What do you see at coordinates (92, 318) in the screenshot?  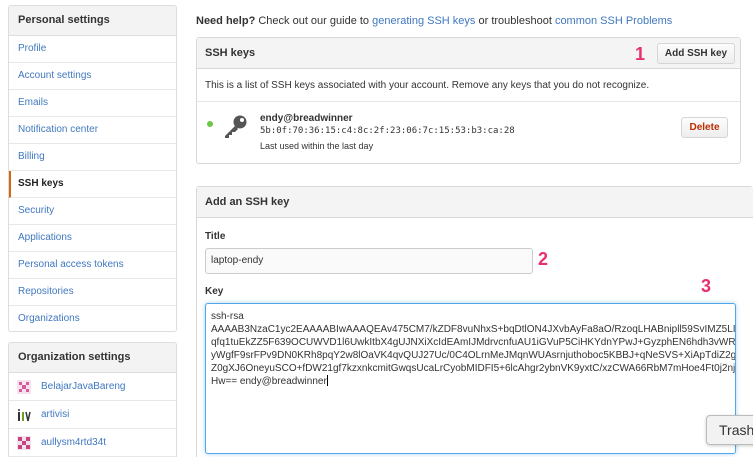 I see `sidebar-item-organizations: Organizations` at bounding box center [92, 318].